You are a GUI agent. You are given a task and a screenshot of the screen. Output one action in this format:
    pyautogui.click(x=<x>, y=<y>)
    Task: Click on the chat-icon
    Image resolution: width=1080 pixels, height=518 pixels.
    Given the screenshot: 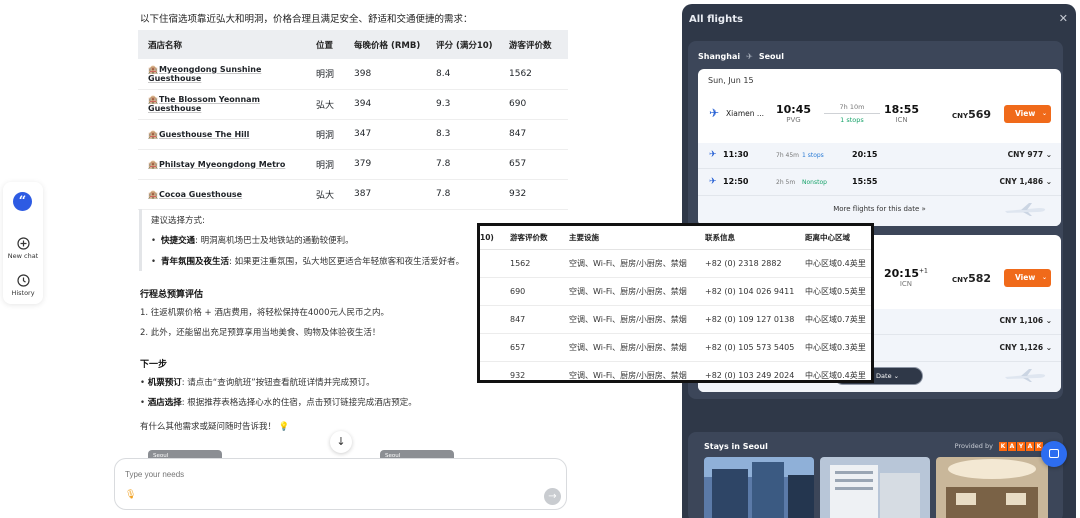 What is the action you would take?
    pyautogui.click(x=1054, y=453)
    